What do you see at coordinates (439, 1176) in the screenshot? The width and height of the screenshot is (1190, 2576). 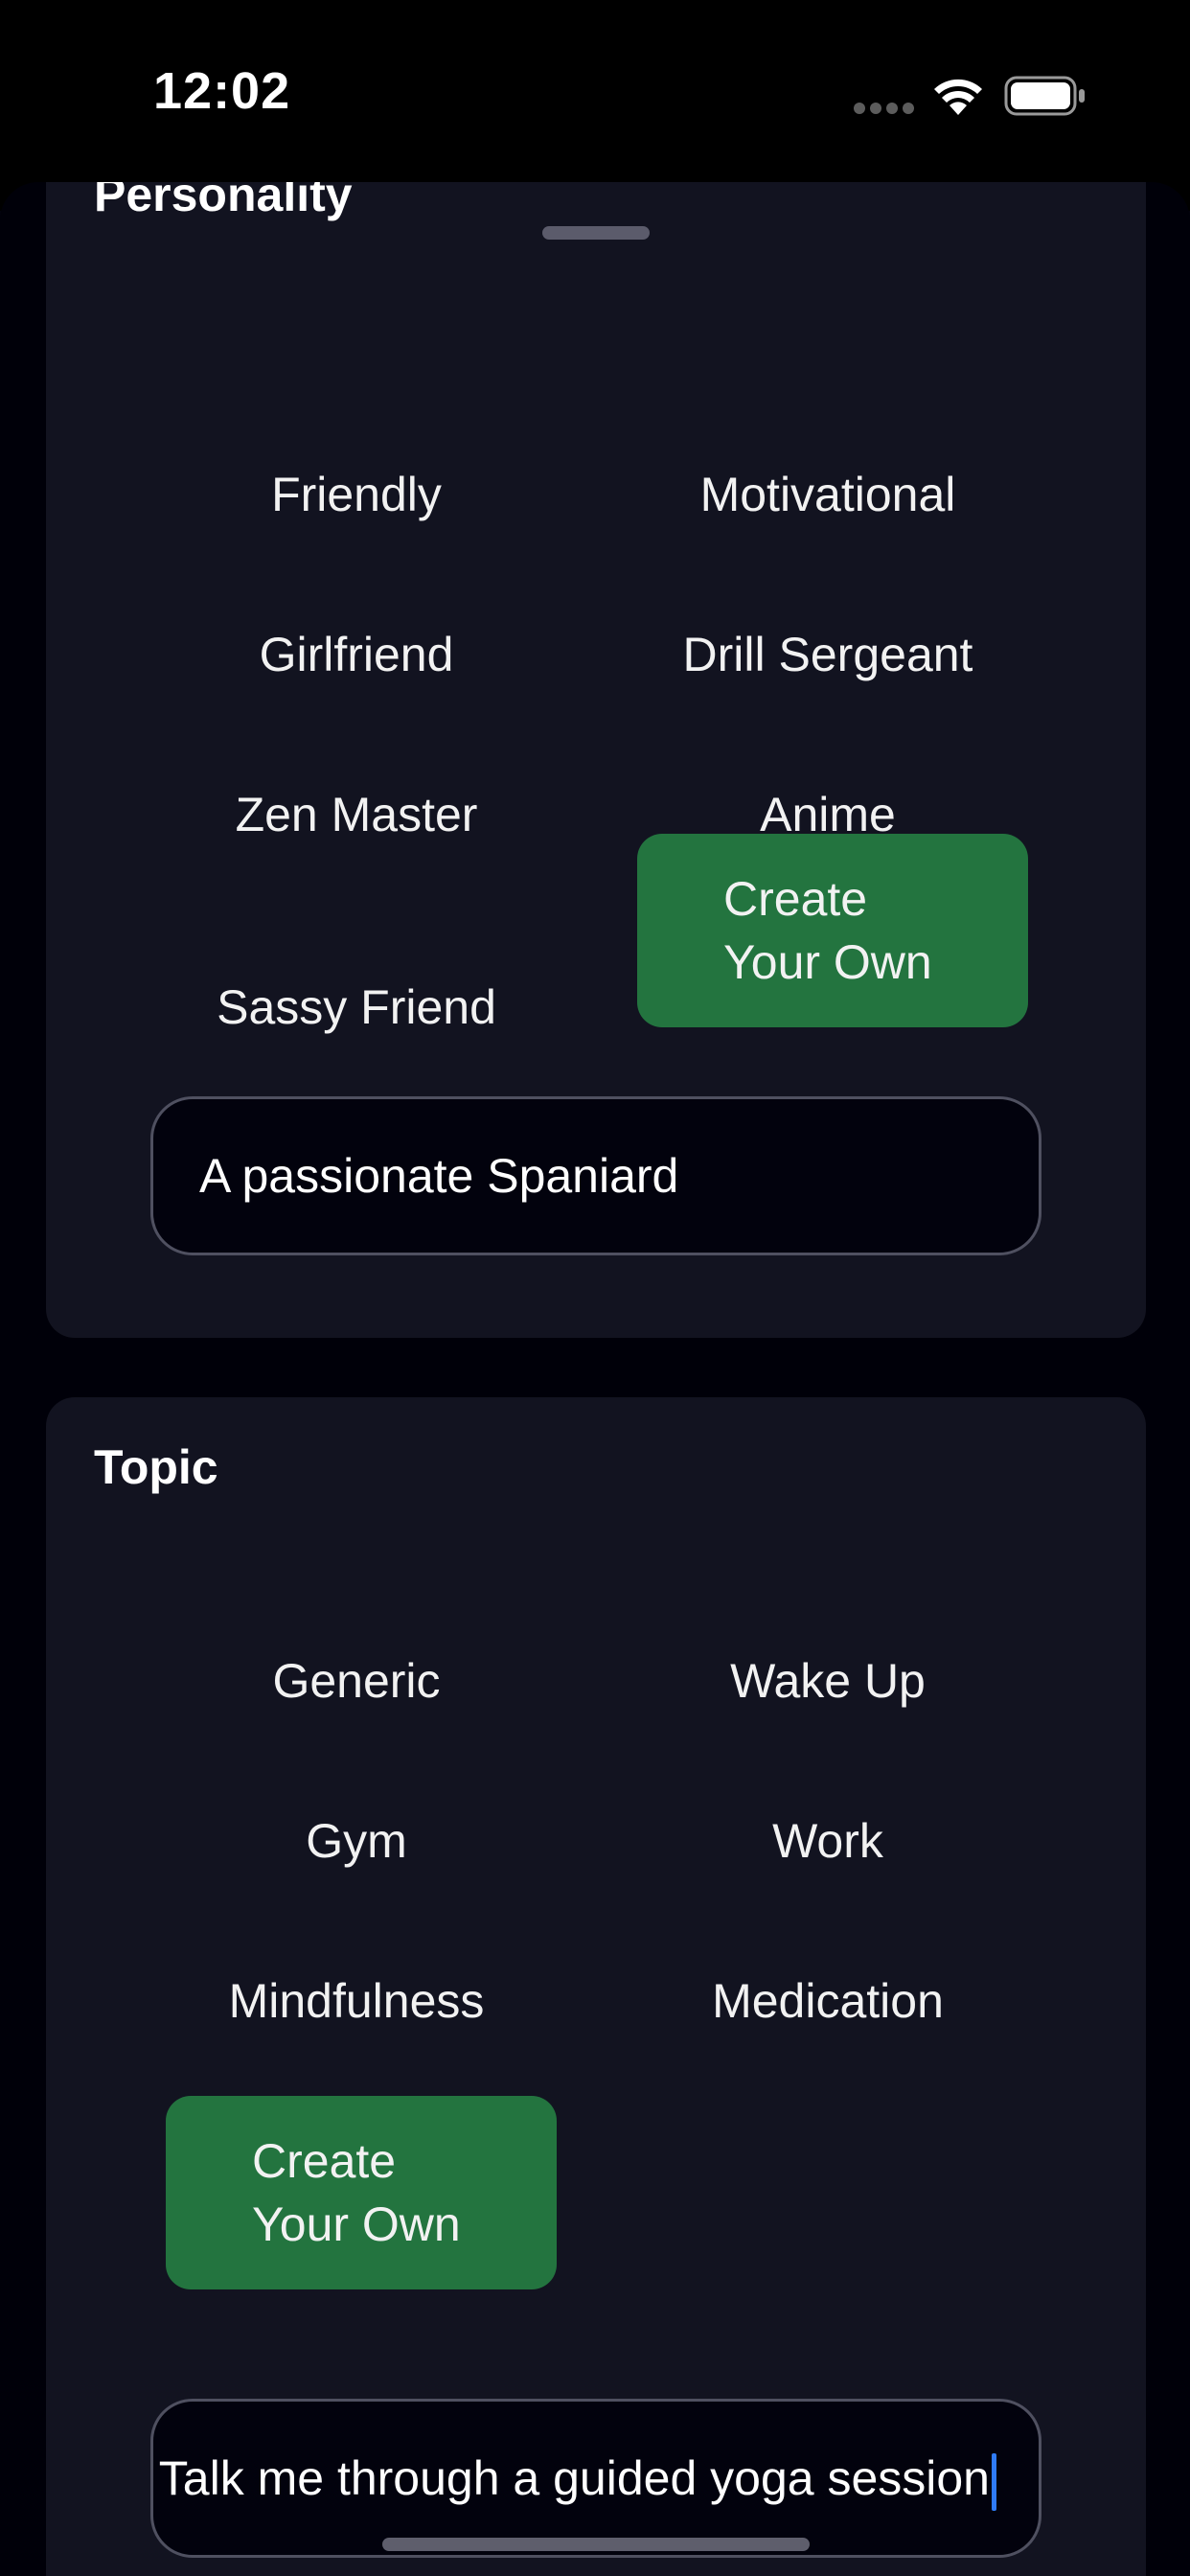 I see `personality-custom-input-value: A passionate Spaniard` at bounding box center [439, 1176].